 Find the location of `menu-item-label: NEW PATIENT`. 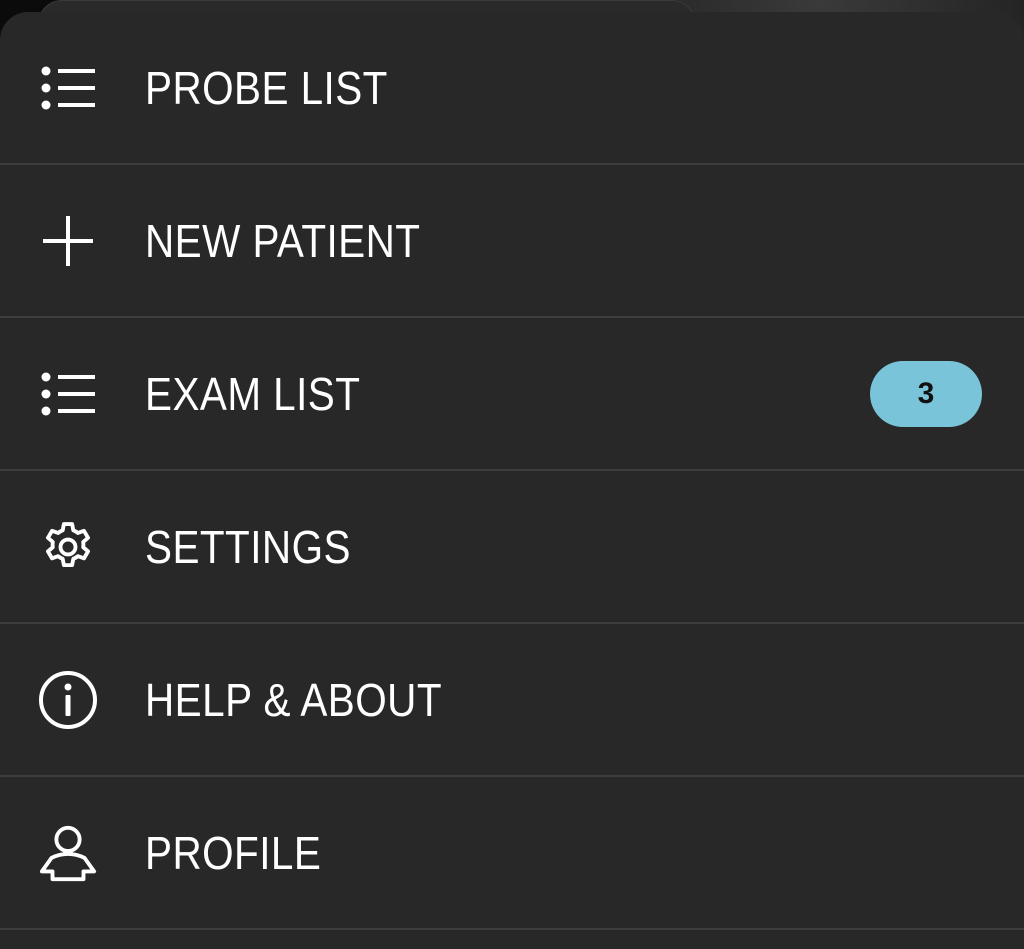

menu-item-label: NEW PATIENT is located at coordinates (283, 240).